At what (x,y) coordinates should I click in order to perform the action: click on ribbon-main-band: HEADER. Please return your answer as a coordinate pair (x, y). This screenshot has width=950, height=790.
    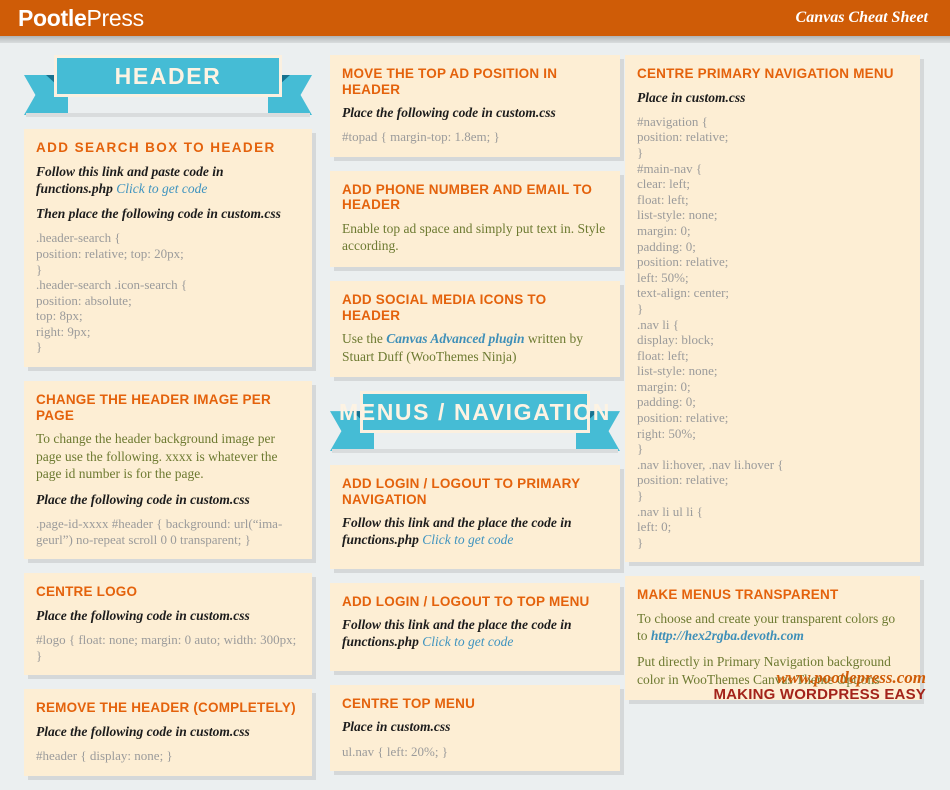
    Looking at the image, I should click on (168, 76).